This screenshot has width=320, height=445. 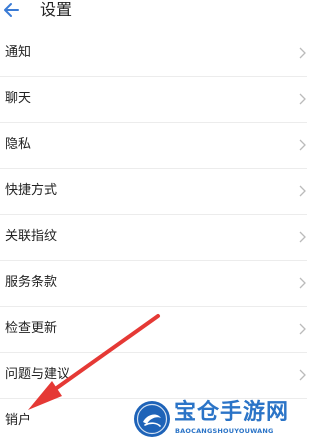 I want to click on settings-item-label: 隐私, so click(x=18, y=144).